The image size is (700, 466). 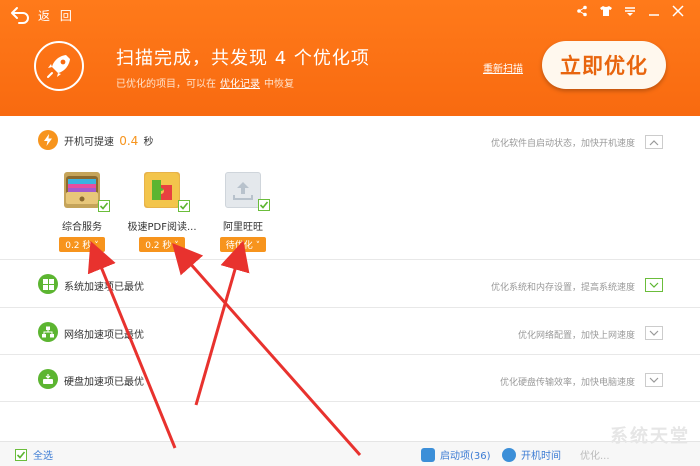 I want to click on menu-icon, so click(x=630, y=11).